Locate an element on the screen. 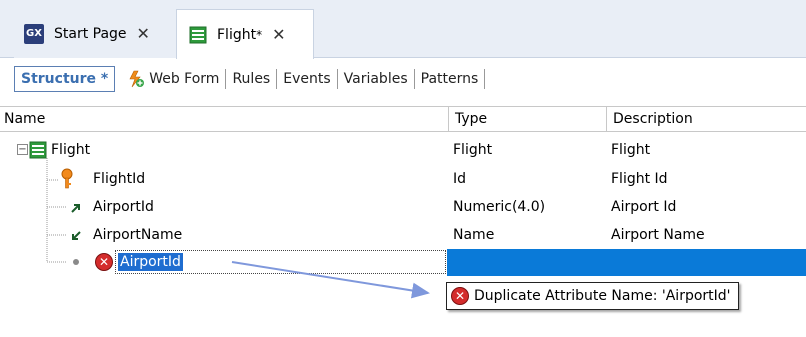 This screenshot has height=337, width=806. key-icon is located at coordinates (67, 178).